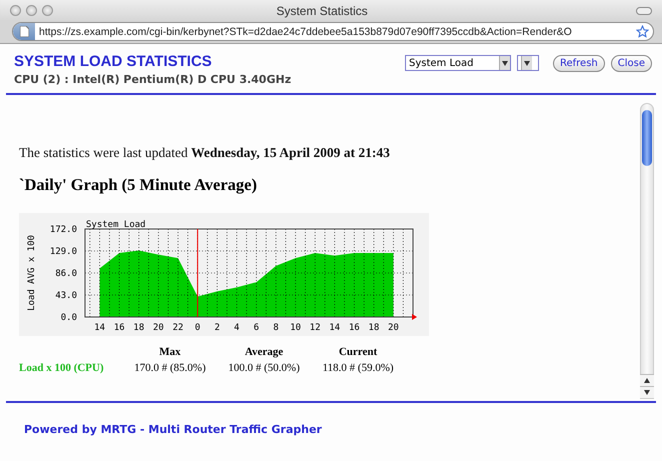 Image resolution: width=662 pixels, height=461 pixels. I want to click on x-tick-label: 12, so click(315, 328).